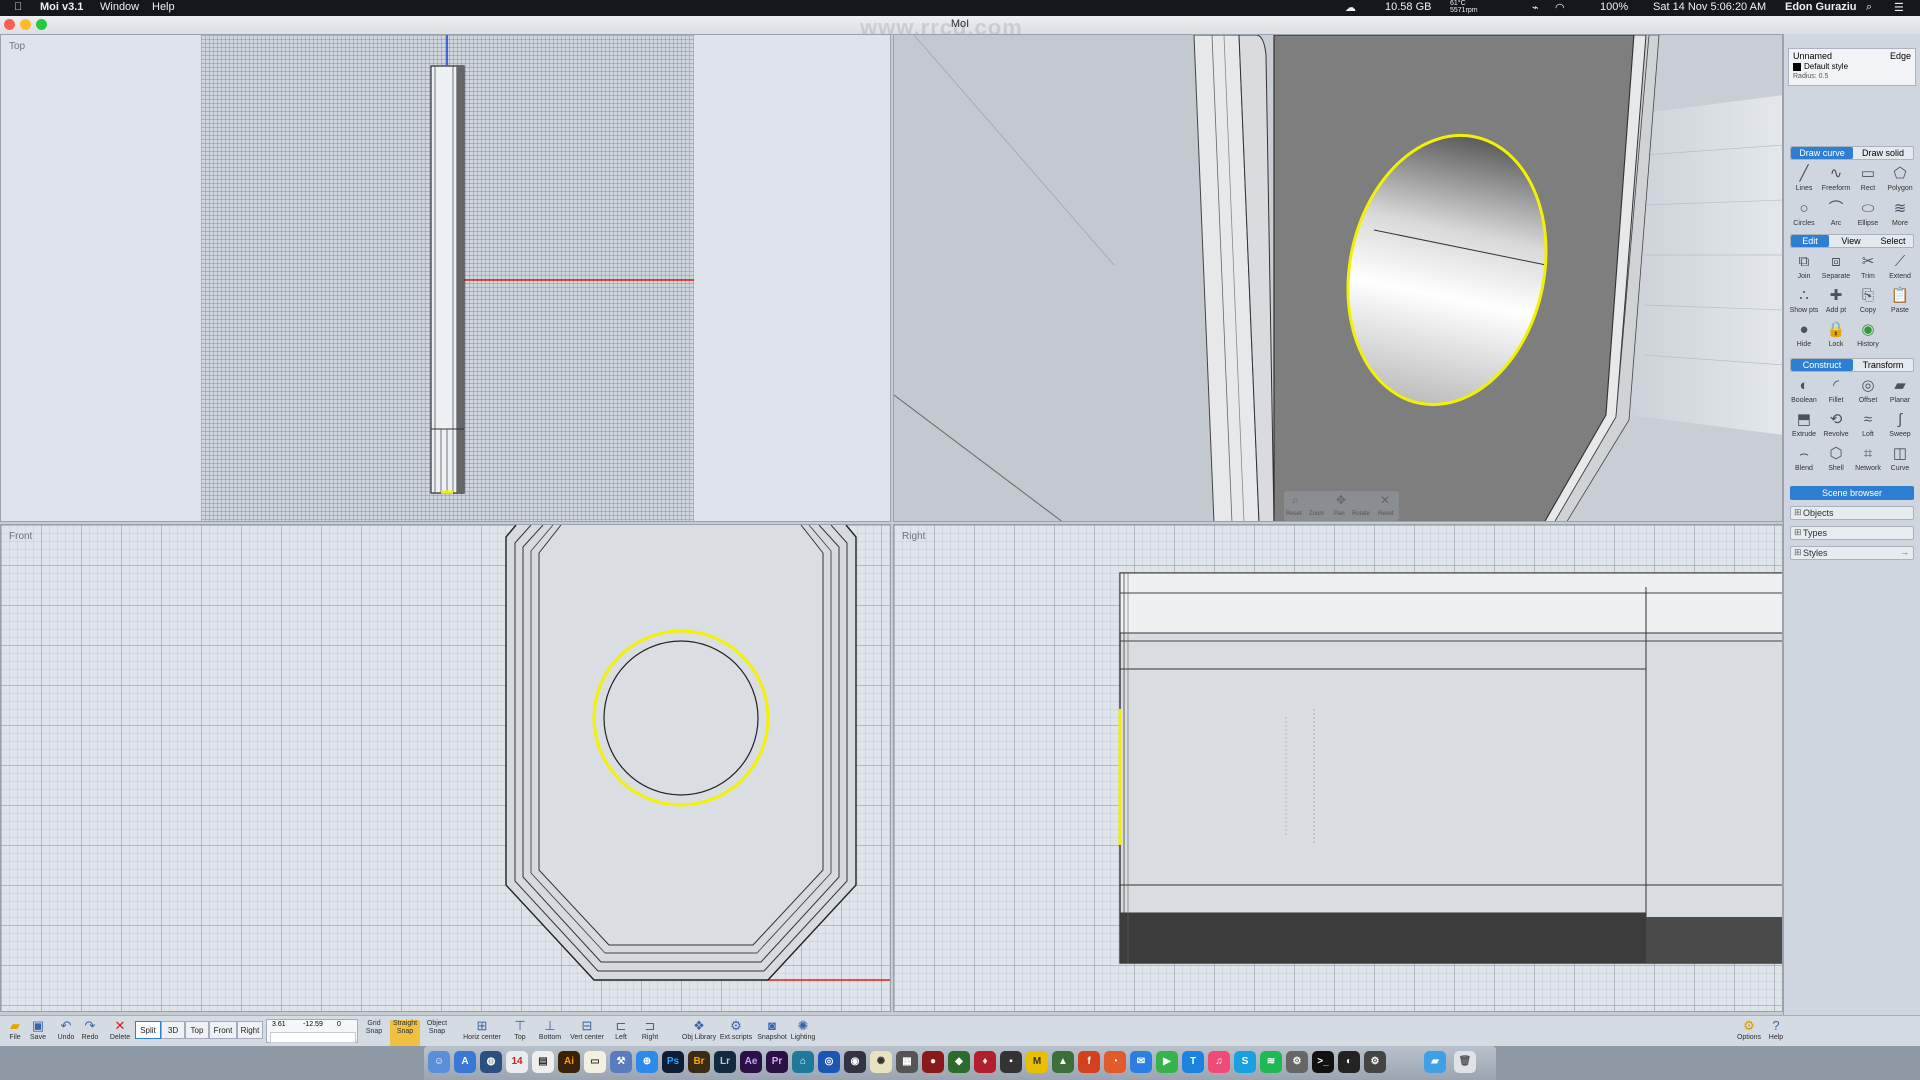  Describe the element at coordinates (772, 1032) in the screenshot. I see `snapshot-button: ◙ Snapshot` at that location.